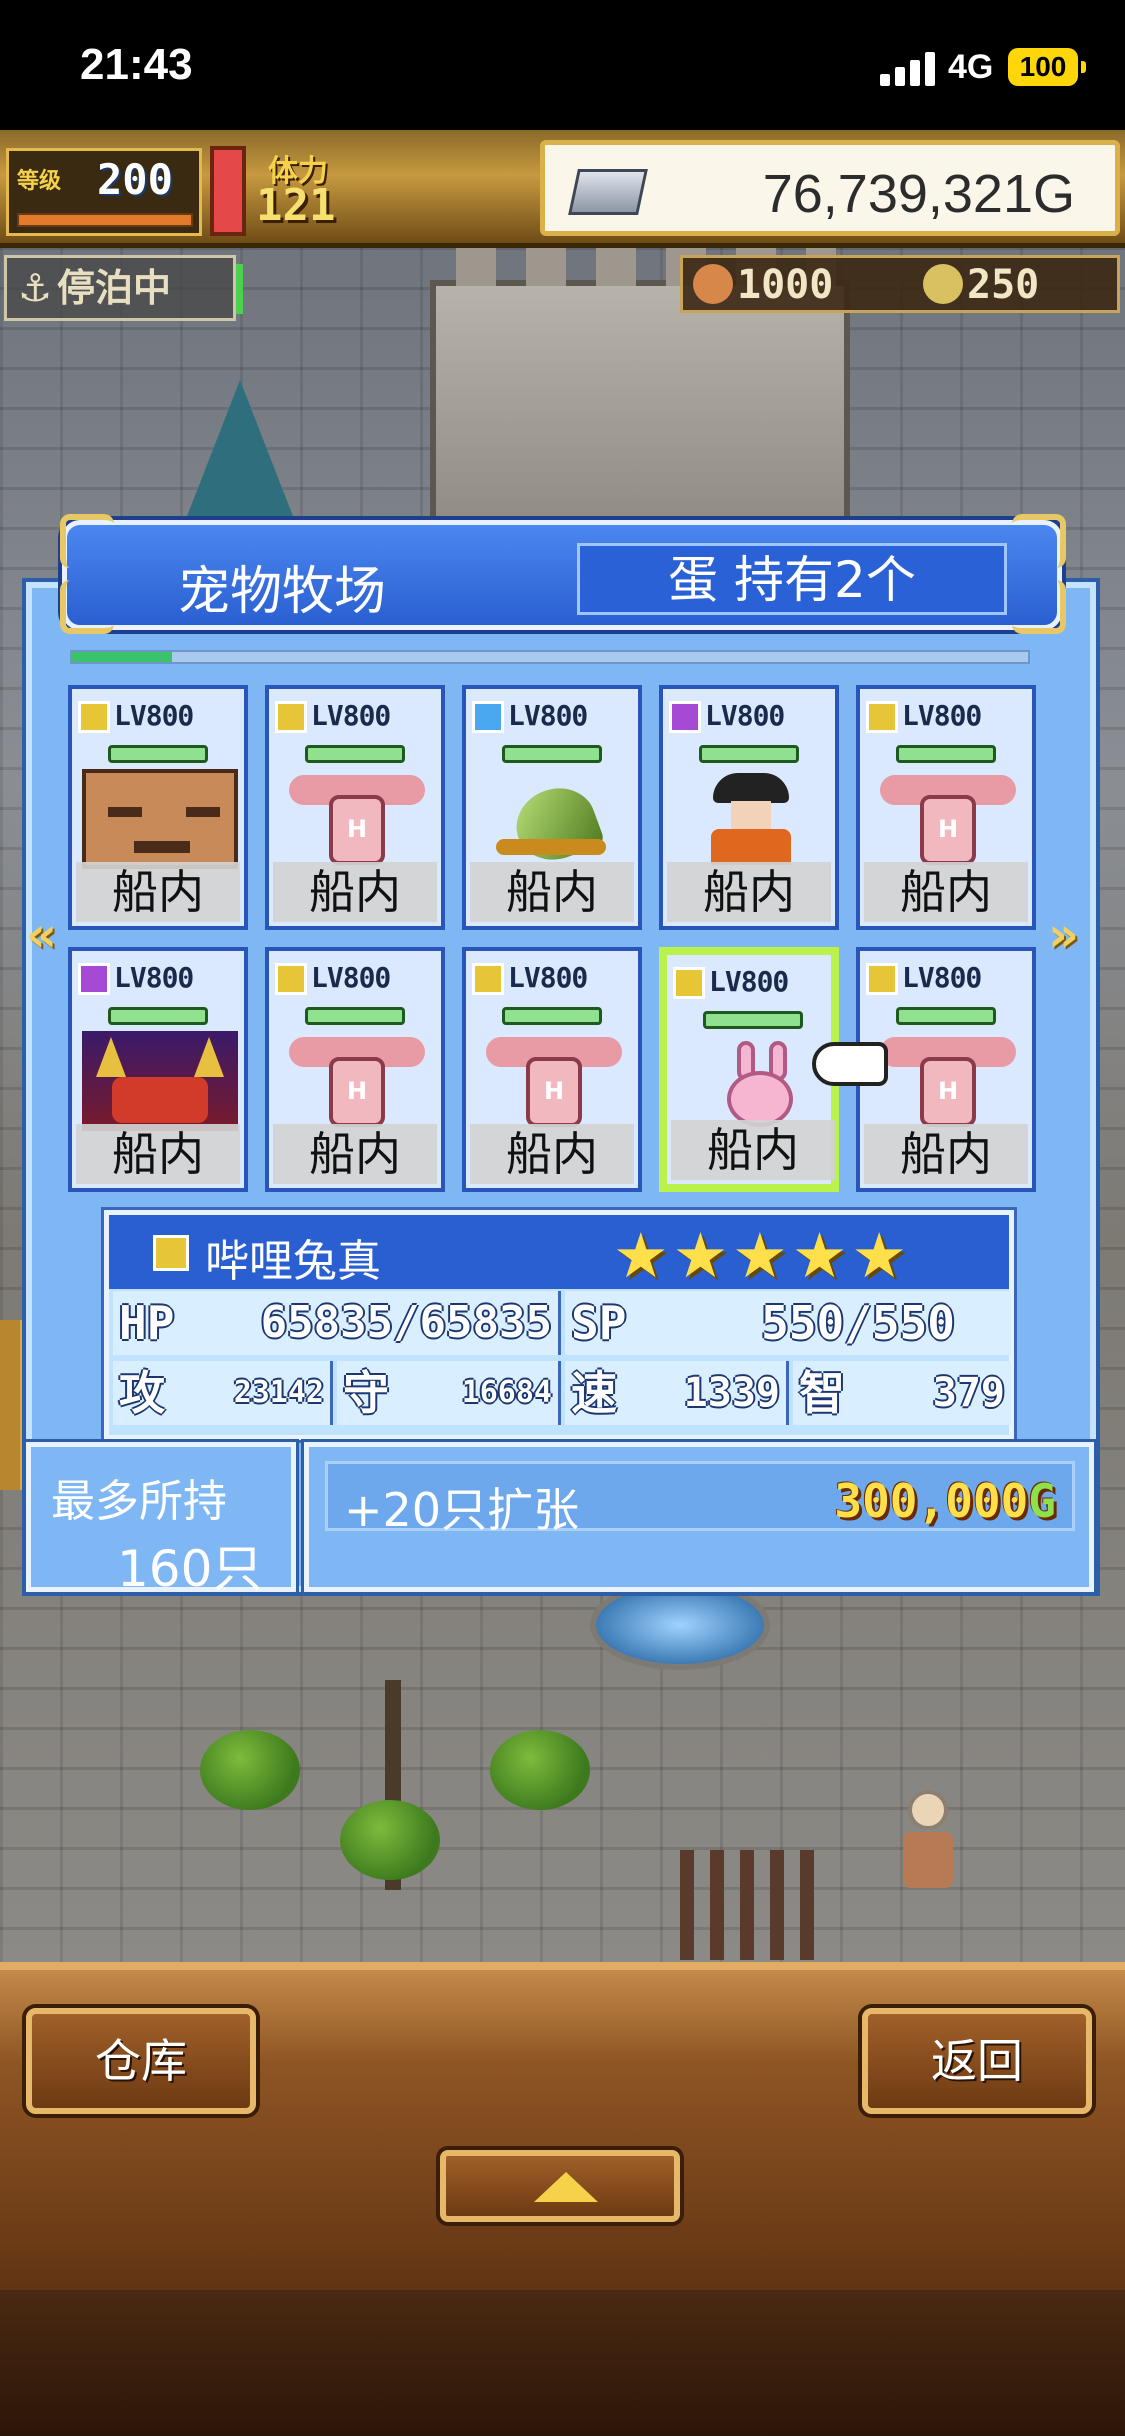  Describe the element at coordinates (123, 288) in the screenshot. I see `dock-status: ⚓ 停泊中` at that location.